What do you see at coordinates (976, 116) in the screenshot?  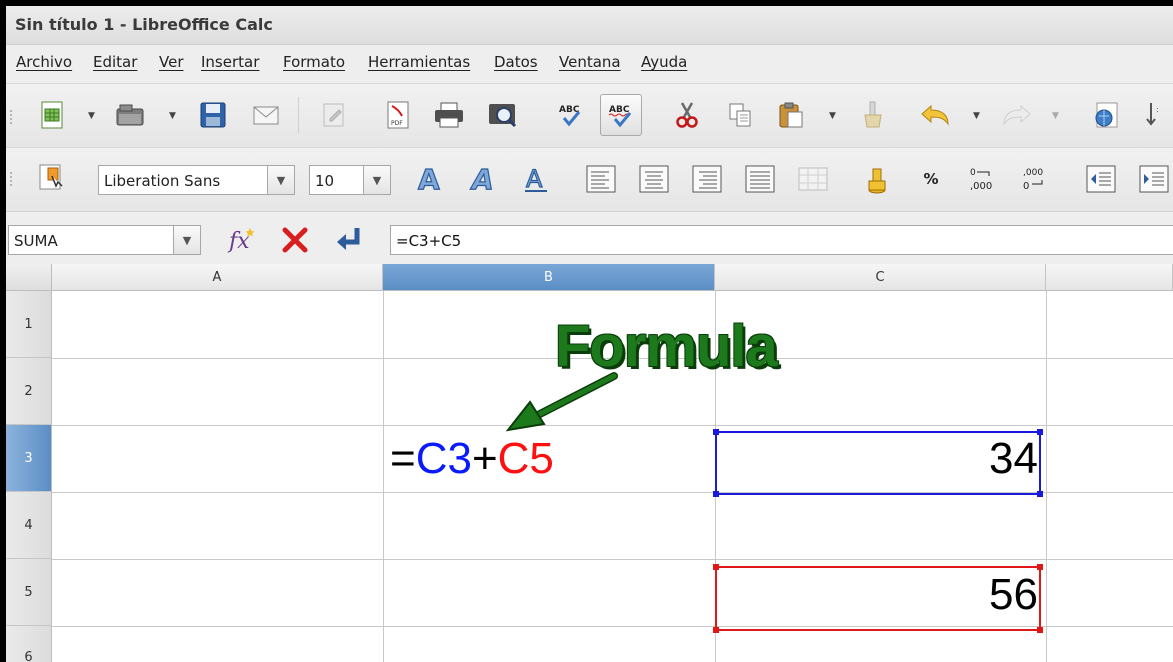 I see `undo-dropdown-icon: ▼` at bounding box center [976, 116].